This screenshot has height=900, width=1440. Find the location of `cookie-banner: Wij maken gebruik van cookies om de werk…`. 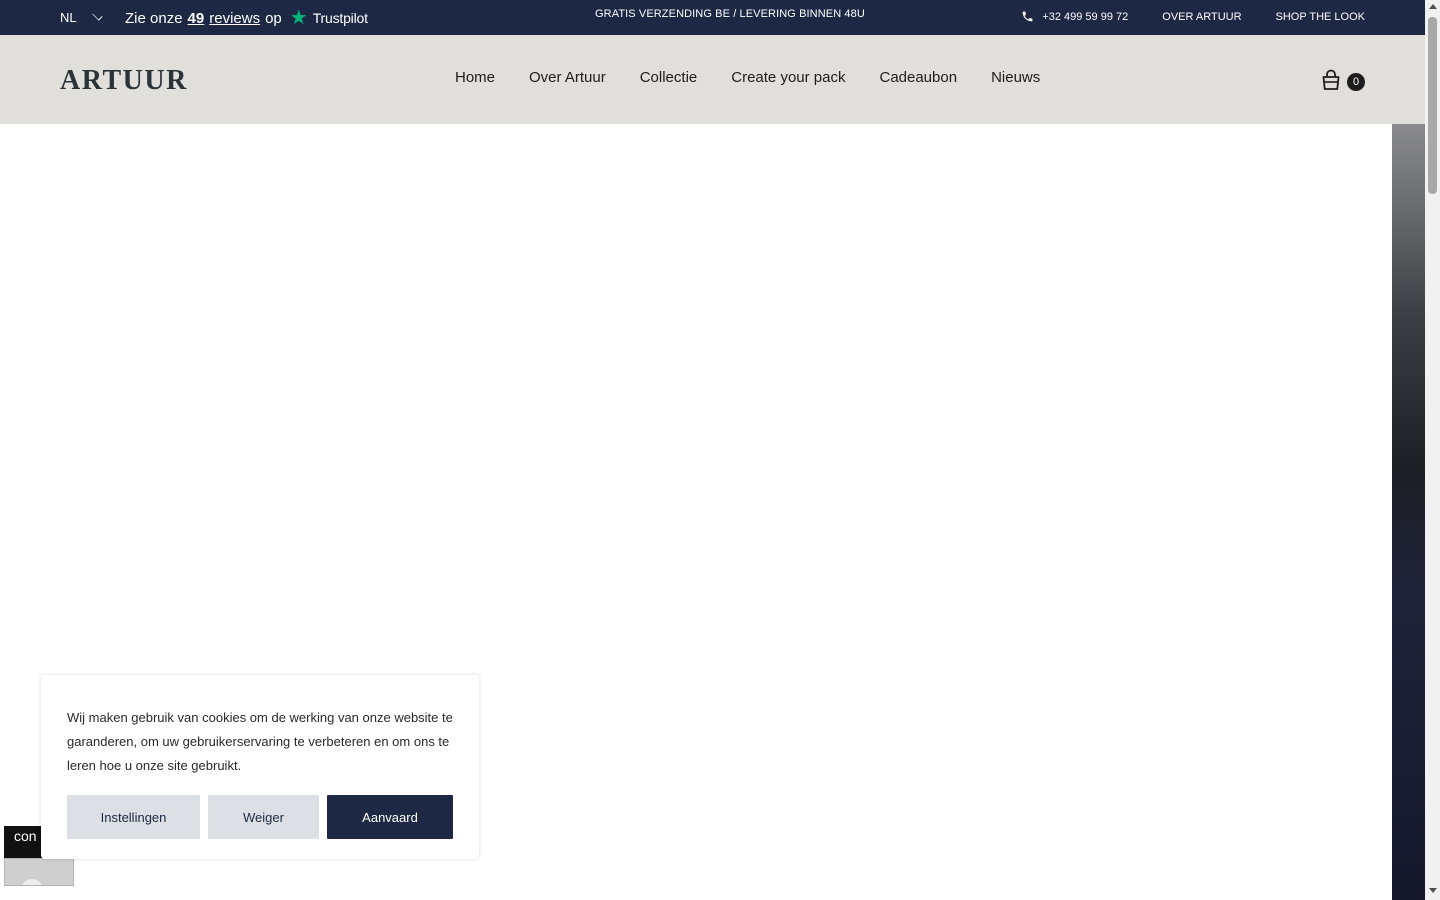

cookie-banner: Wij maken gebruik van cookies om de werk… is located at coordinates (260, 767).